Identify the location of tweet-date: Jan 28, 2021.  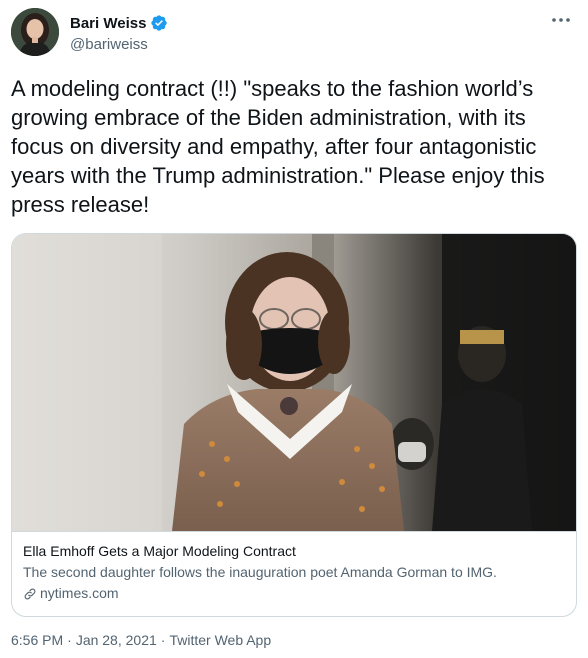
(116, 640).